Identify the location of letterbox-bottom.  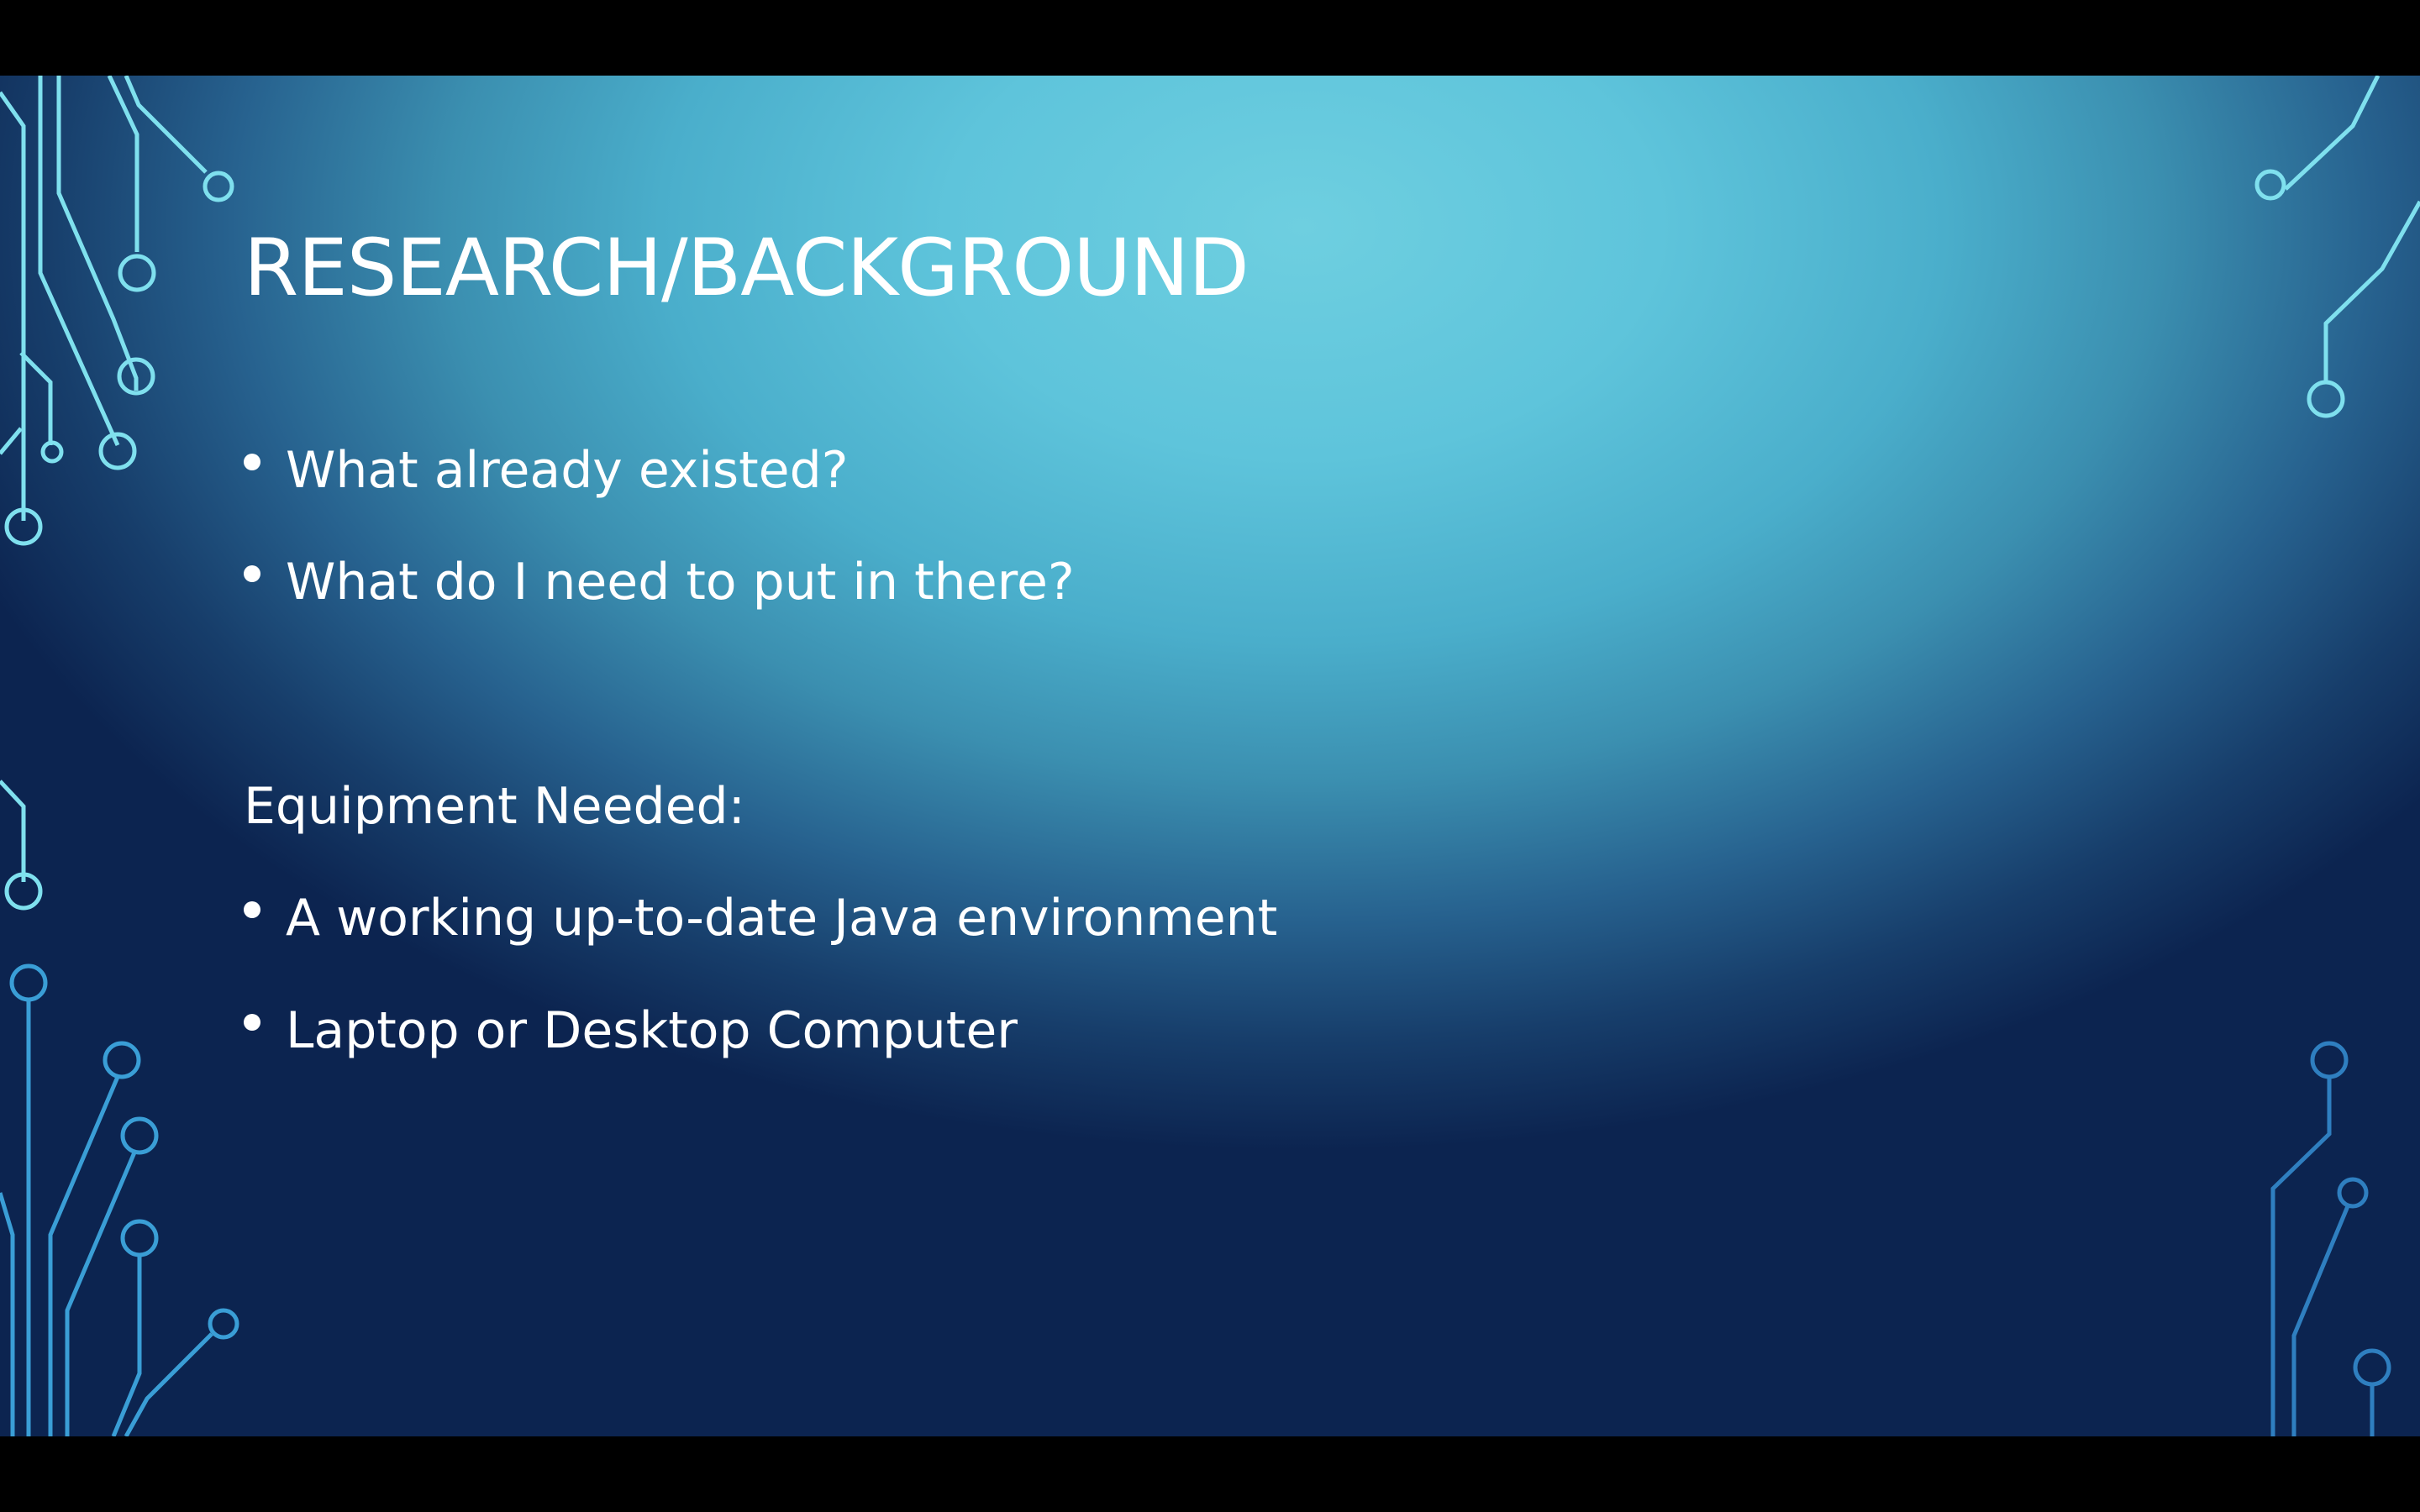
(1210, 1474).